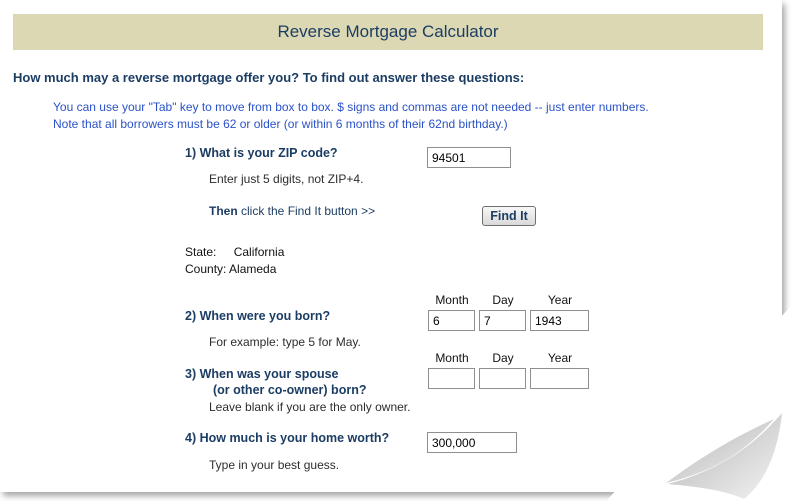 Image resolution: width=796 pixels, height=501 pixels. I want to click on page-title: Reverse Mortgage Calculator, so click(388, 32).